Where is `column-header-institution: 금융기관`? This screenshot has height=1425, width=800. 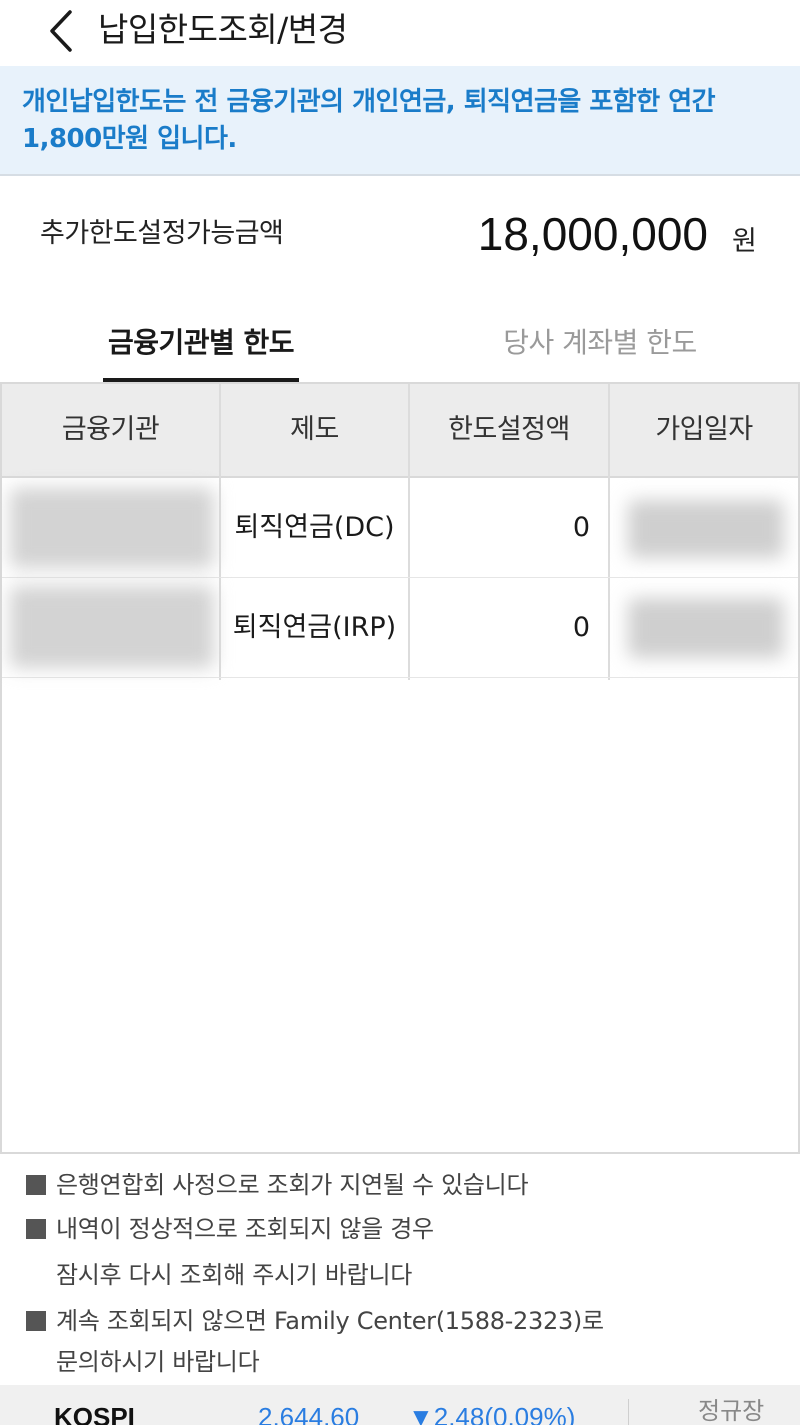 column-header-institution: 금융기관 is located at coordinates (110, 429).